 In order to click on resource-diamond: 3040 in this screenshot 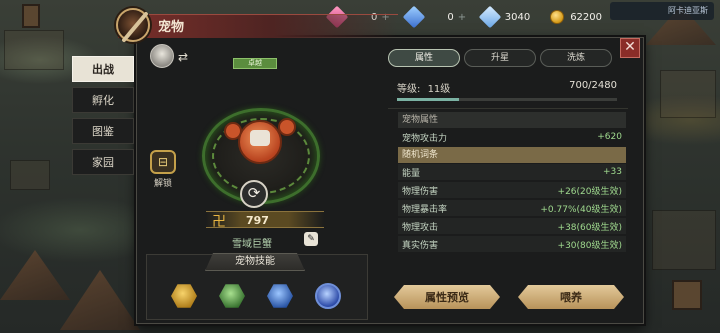, I will do `click(504, 17)`.